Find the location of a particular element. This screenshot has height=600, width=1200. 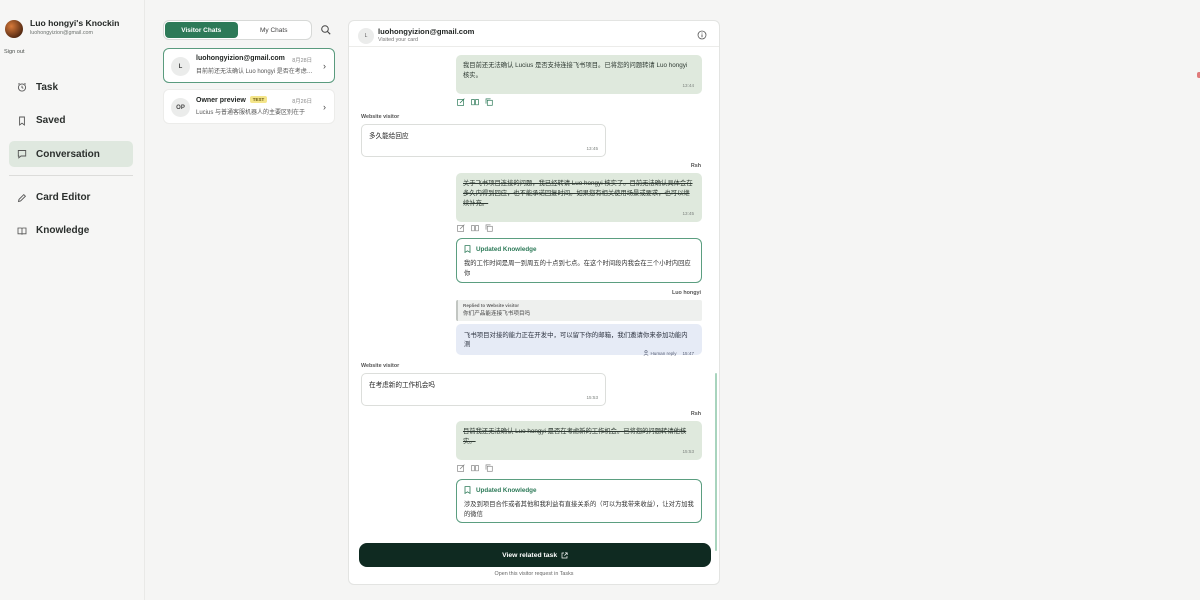

chat-preview: 目前前还无法确认 Luo hongyi 是否在考虑新的工作机会 is located at coordinates (255, 72).